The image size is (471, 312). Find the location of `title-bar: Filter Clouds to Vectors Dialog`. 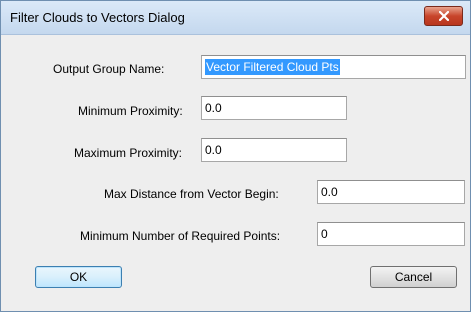

title-bar: Filter Clouds to Vectors Dialog is located at coordinates (235, 18).